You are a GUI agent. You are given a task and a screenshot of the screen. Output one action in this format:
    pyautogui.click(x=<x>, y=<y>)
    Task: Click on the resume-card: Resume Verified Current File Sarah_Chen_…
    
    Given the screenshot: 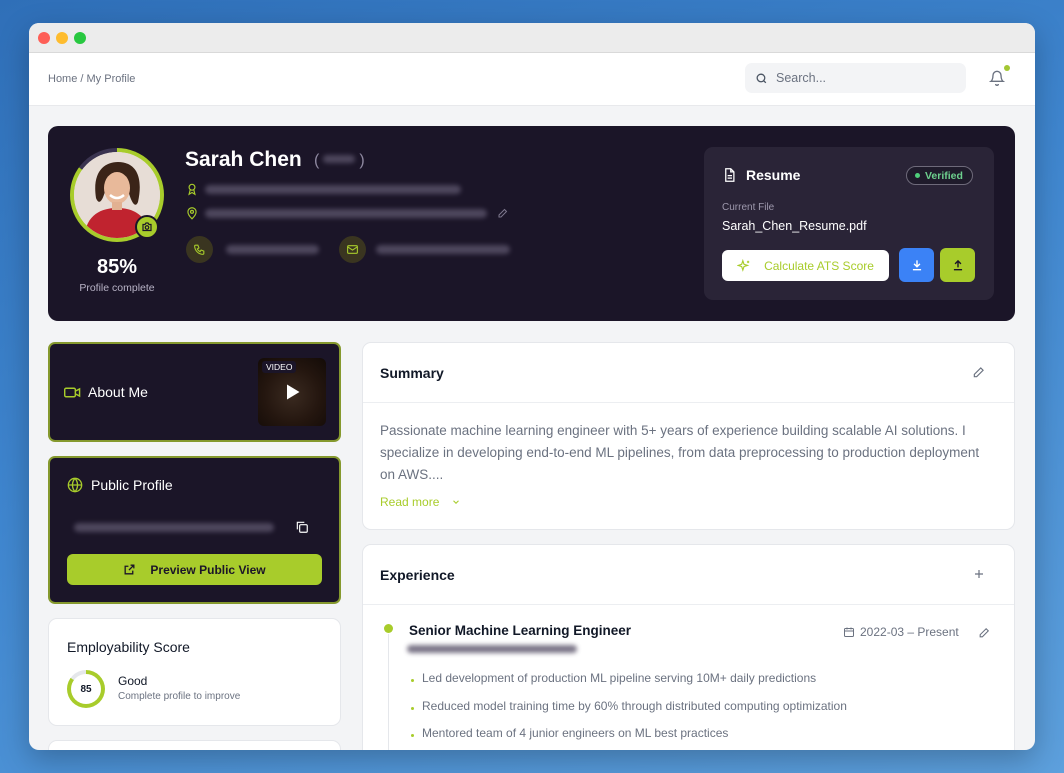 What is the action you would take?
    pyautogui.click(x=849, y=223)
    